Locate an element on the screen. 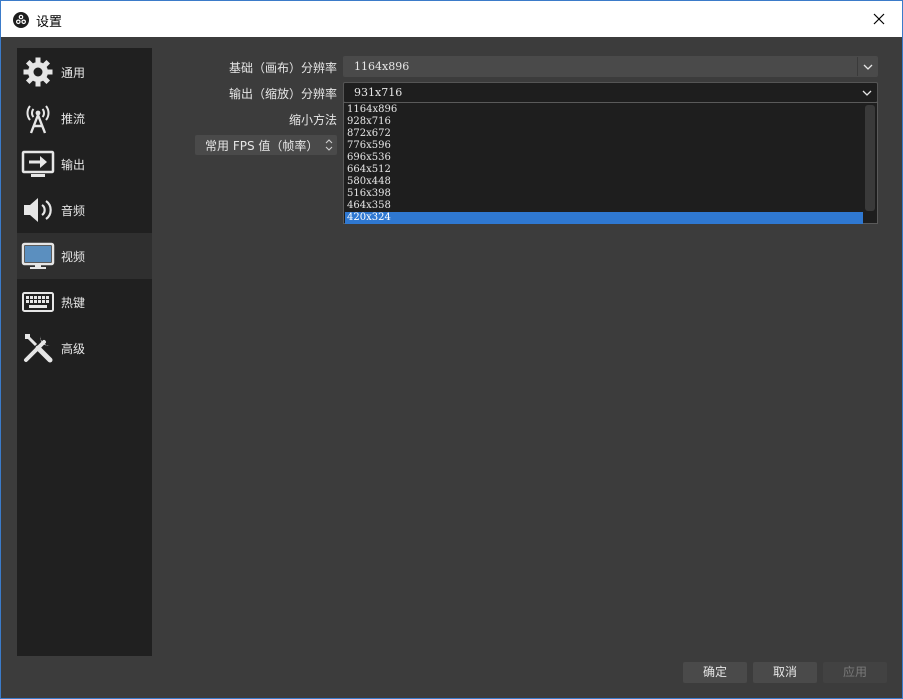 The height and width of the screenshot is (699, 903). updown-arrows-icon is located at coordinates (329, 145).